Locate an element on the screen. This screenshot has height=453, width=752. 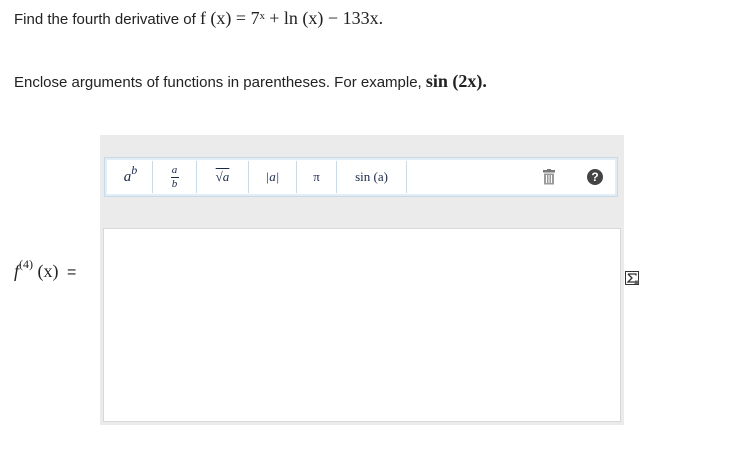
abs-button: |a| is located at coordinates (273, 177).